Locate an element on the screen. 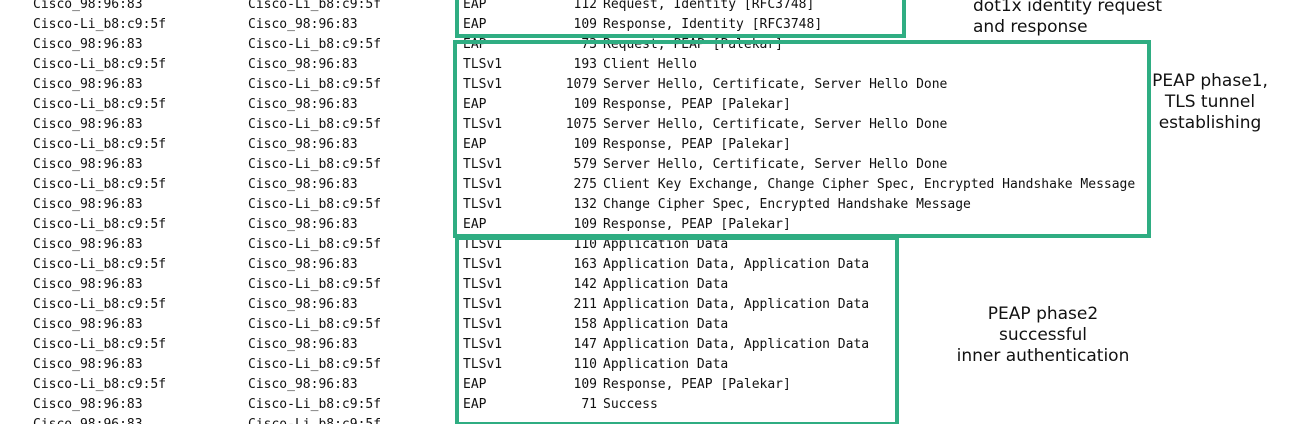  annotation-line: inner authentication is located at coordinates (1043, 356).